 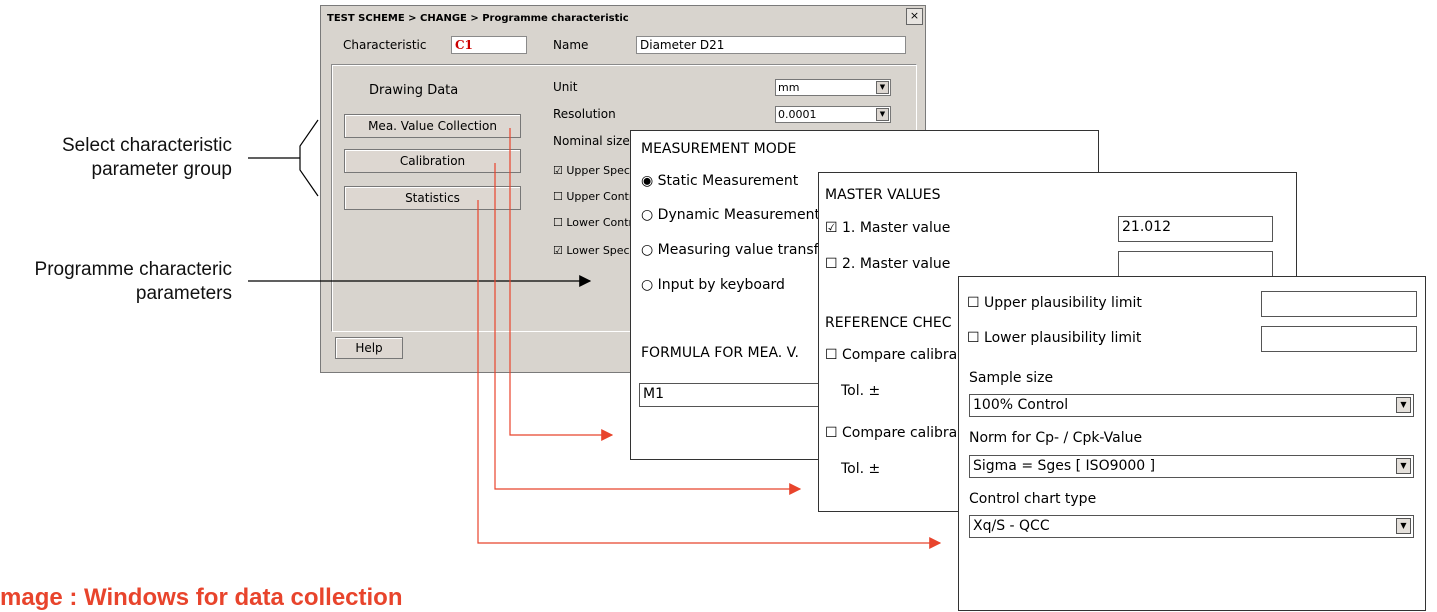 I want to click on calibration-arrow, so click(x=648, y=329).